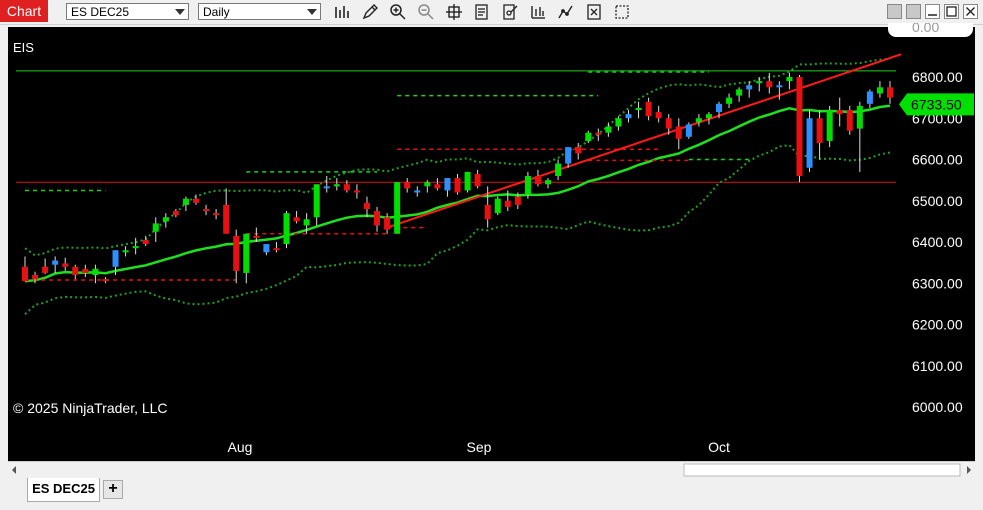 The image size is (983, 510). What do you see at coordinates (822, 470) in the screenshot?
I see `scroll-thumb` at bounding box center [822, 470].